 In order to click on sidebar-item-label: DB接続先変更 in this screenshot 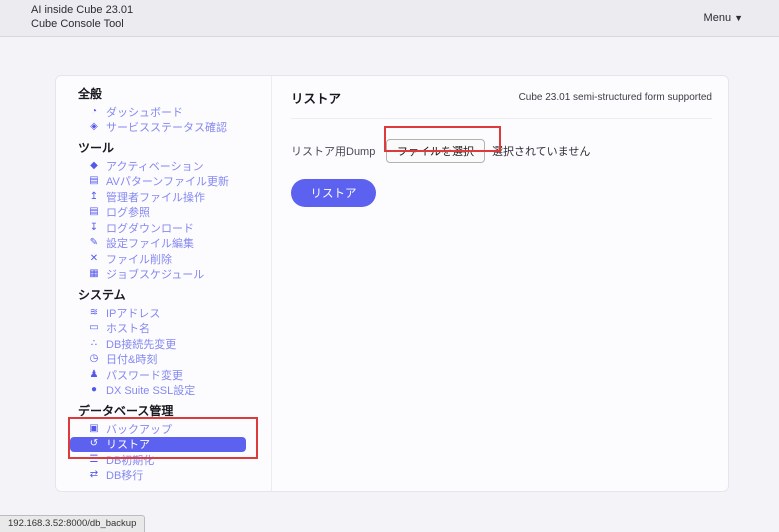, I will do `click(141, 344)`.